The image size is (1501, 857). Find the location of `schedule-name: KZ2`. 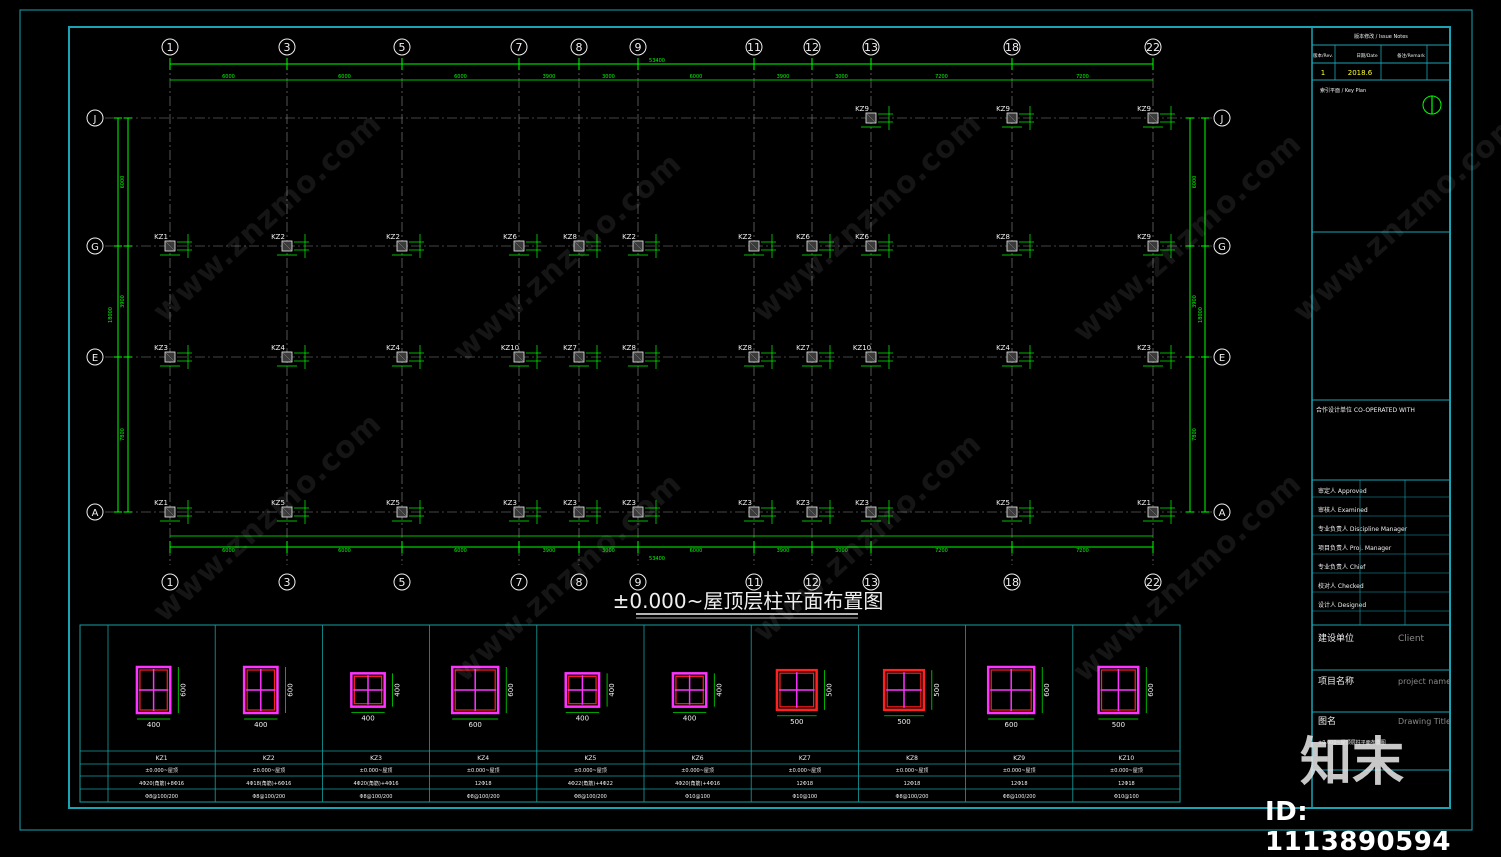

schedule-name: KZ2 is located at coordinates (269, 758).